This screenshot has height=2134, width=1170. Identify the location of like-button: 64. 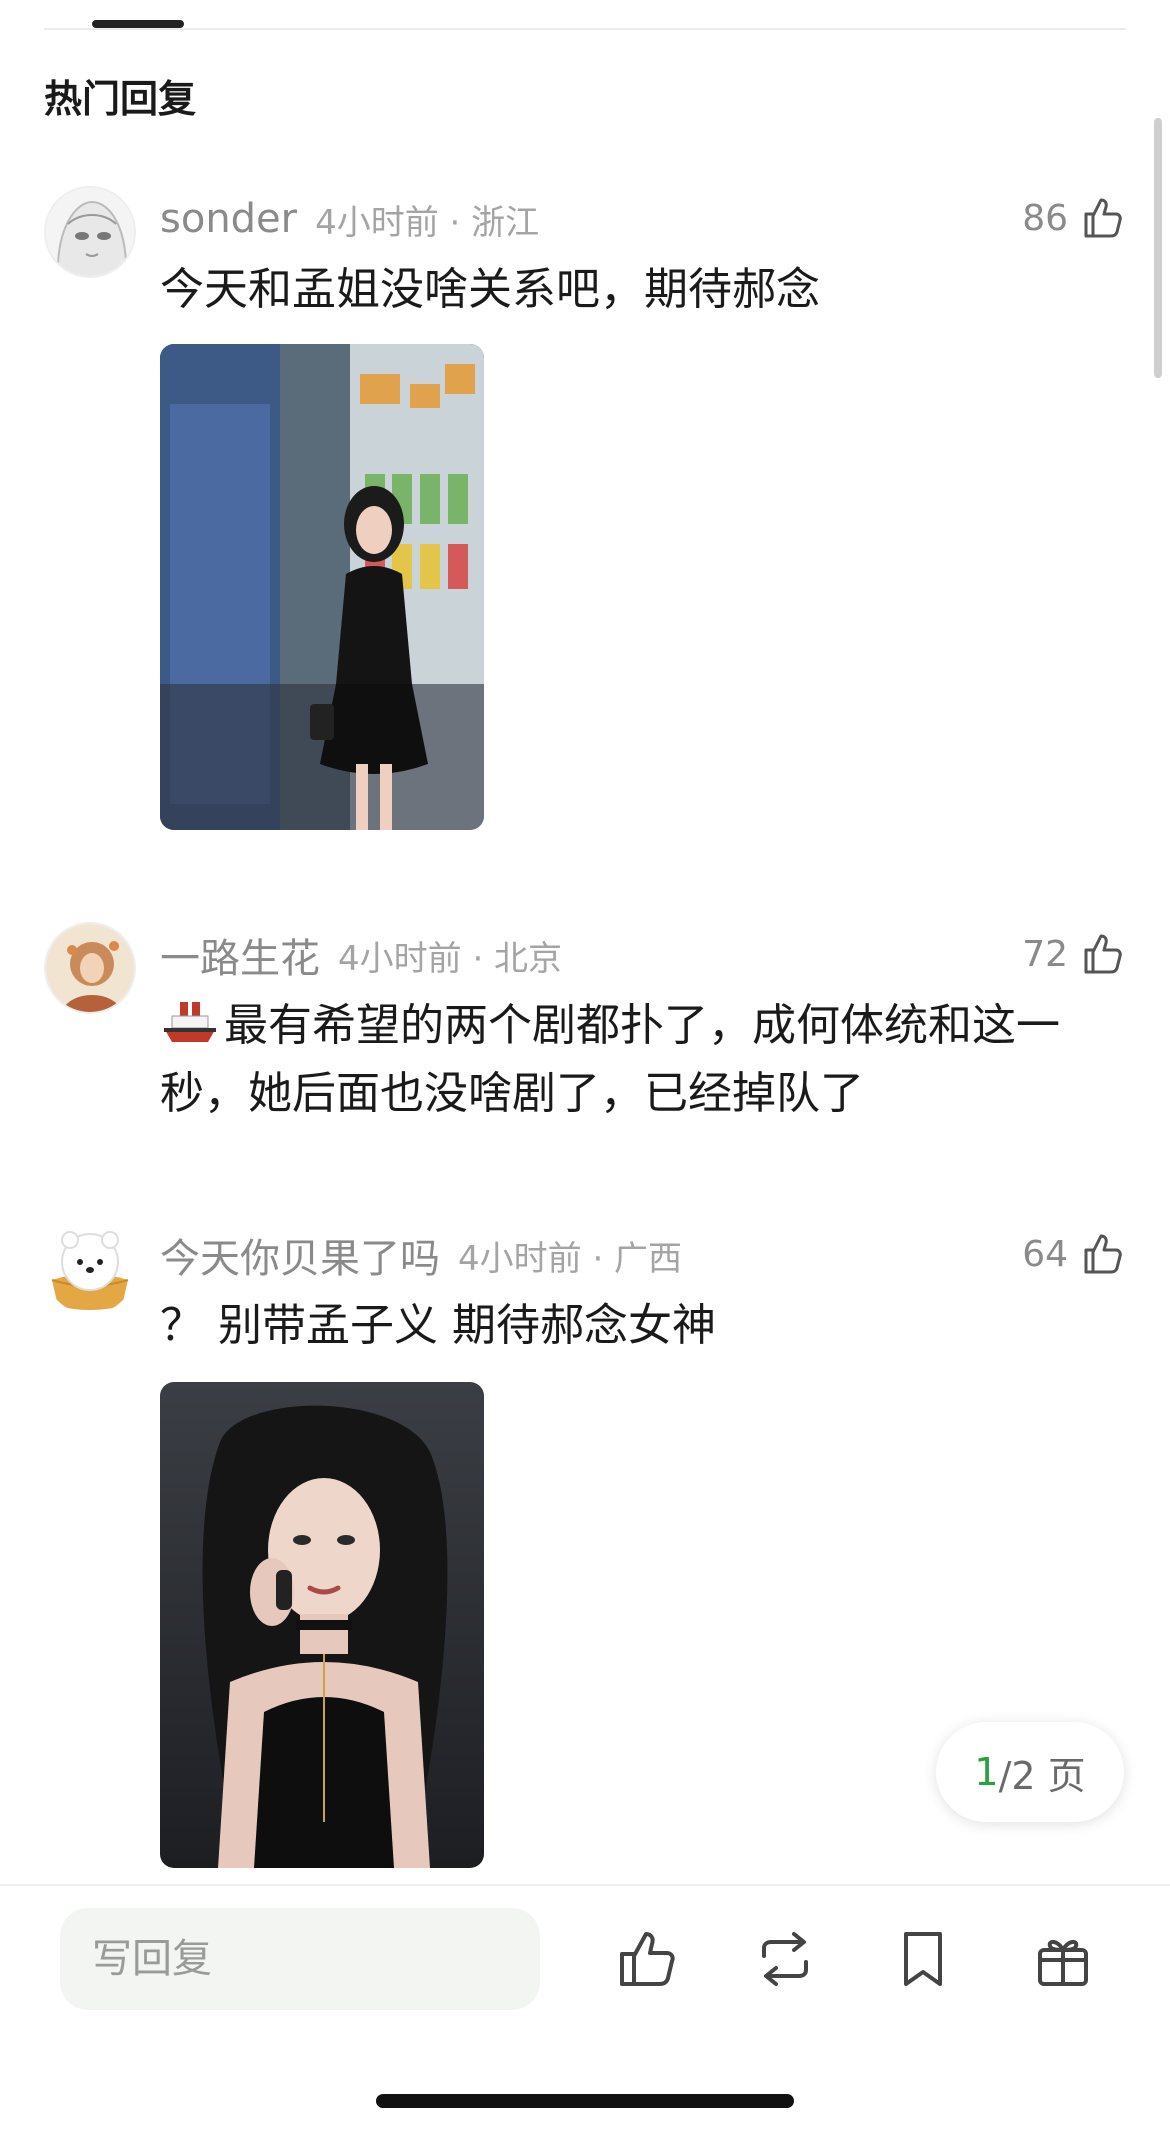
(1074, 1254).